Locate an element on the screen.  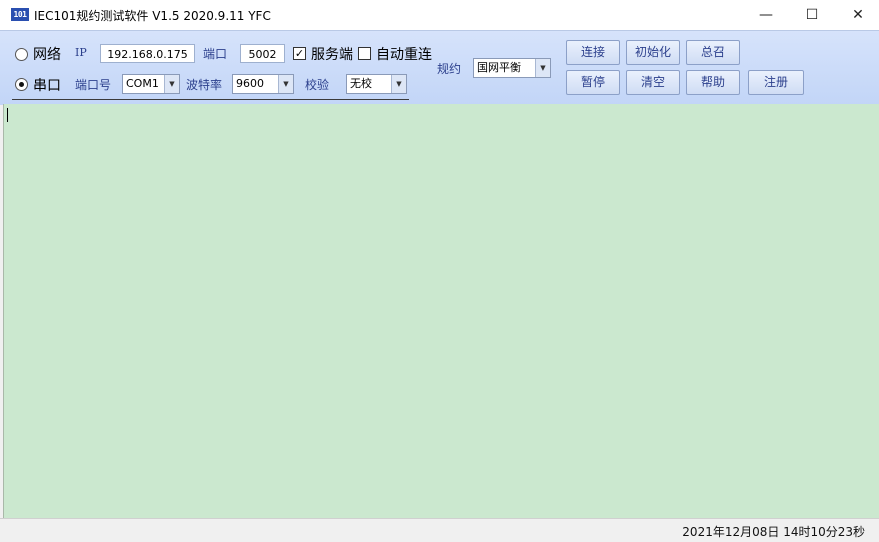
app-icon: 101 is located at coordinates (20, 14).